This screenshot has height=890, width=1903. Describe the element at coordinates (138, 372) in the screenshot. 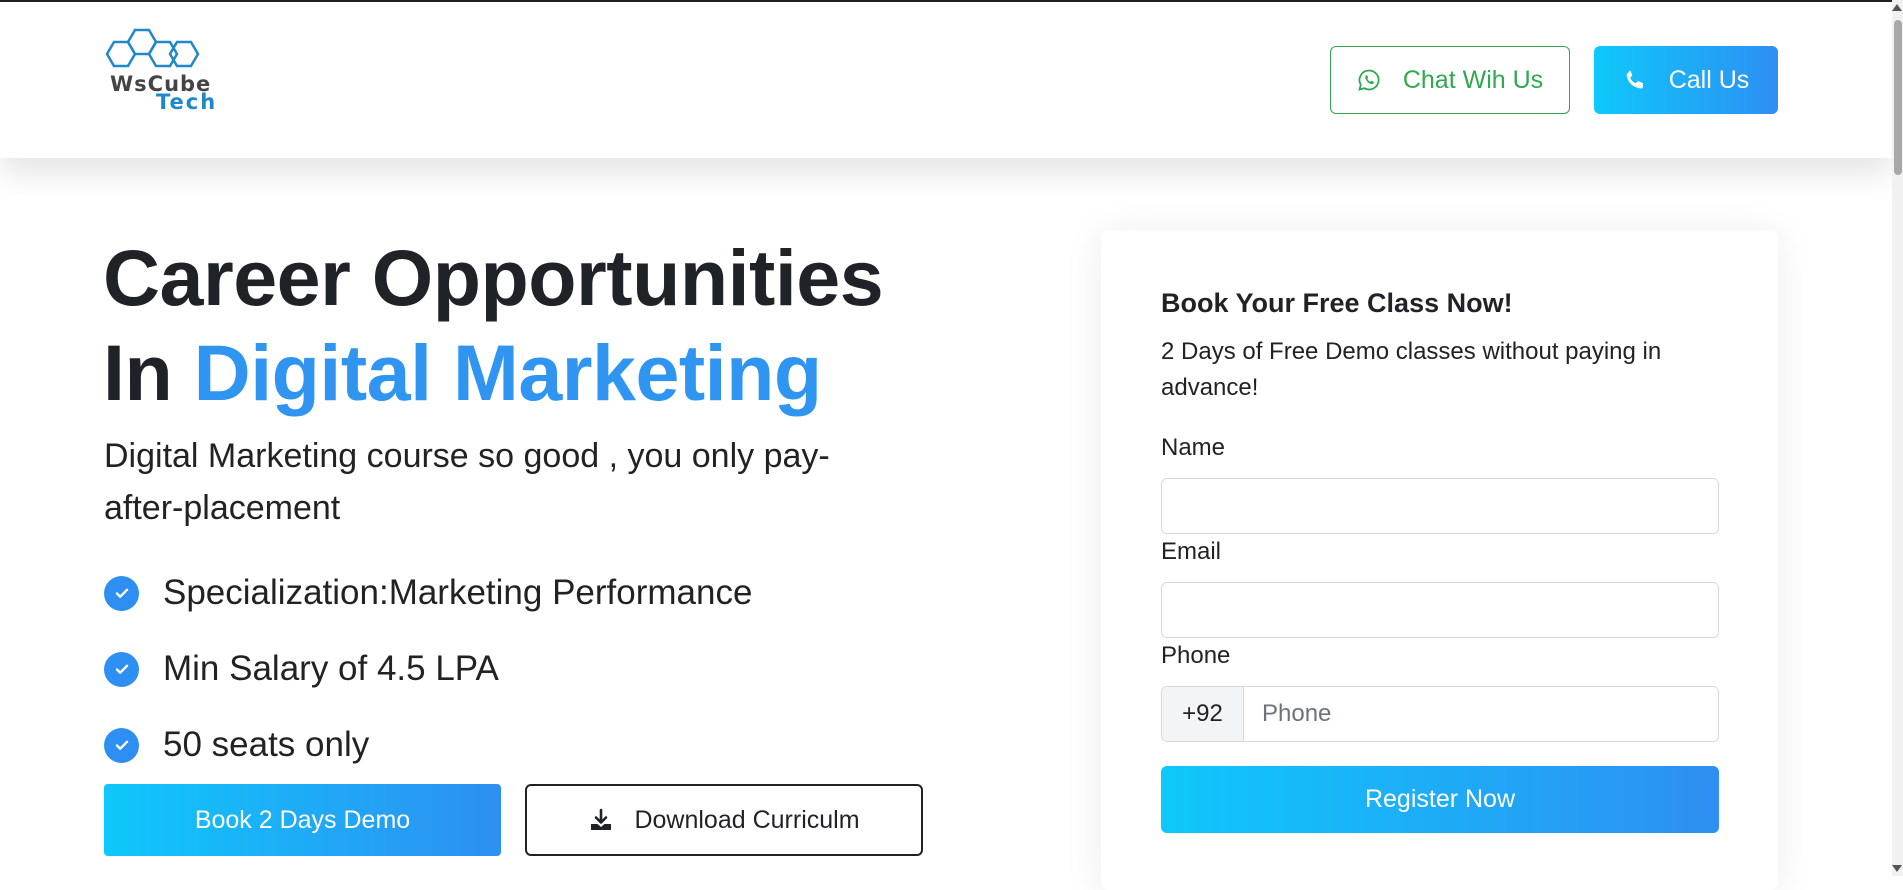

I see `hero-title-prefix: In` at that location.